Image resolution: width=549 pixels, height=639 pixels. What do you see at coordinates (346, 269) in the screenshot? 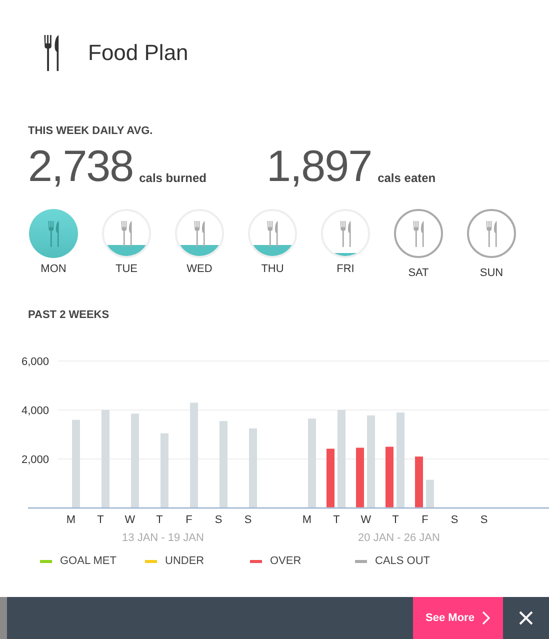
I see `day-label: FRI` at bounding box center [346, 269].